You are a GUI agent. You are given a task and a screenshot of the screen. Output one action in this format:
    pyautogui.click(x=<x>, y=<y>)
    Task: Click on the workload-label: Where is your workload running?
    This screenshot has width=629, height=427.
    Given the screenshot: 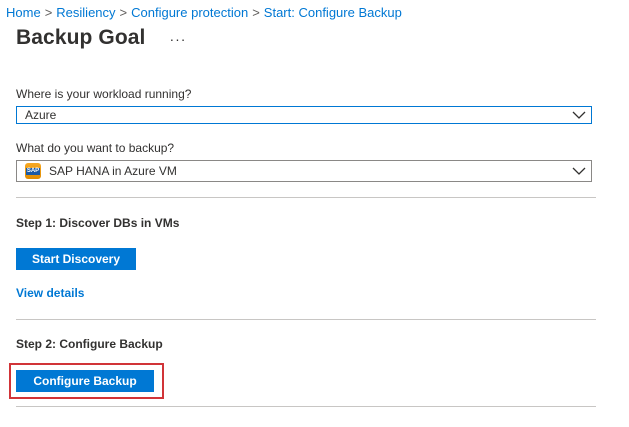 What is the action you would take?
    pyautogui.click(x=104, y=94)
    